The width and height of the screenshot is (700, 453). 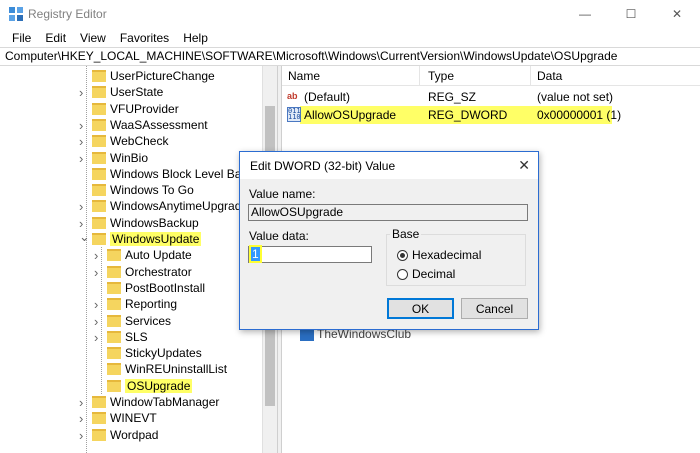 I want to click on tree-item: Services, so click(x=139, y=321).